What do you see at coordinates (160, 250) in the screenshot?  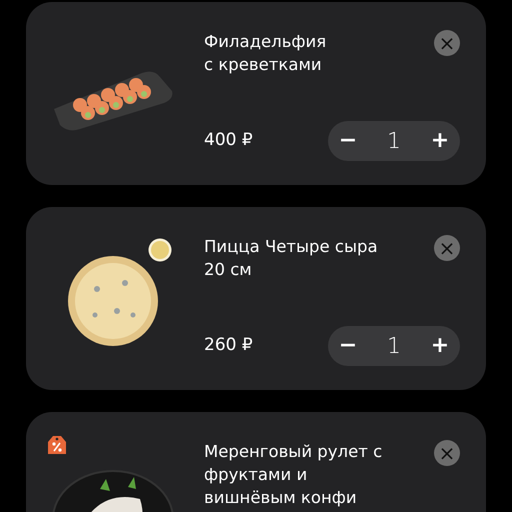 I see `sauce-icon` at bounding box center [160, 250].